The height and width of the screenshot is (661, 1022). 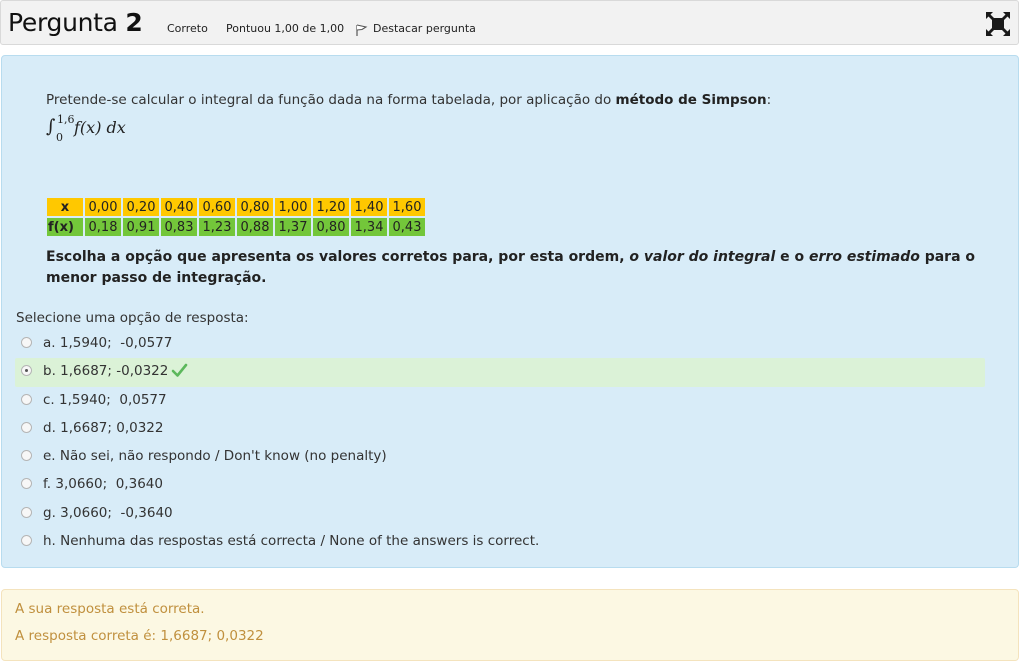 I want to click on x-header: x, so click(x=65, y=207).